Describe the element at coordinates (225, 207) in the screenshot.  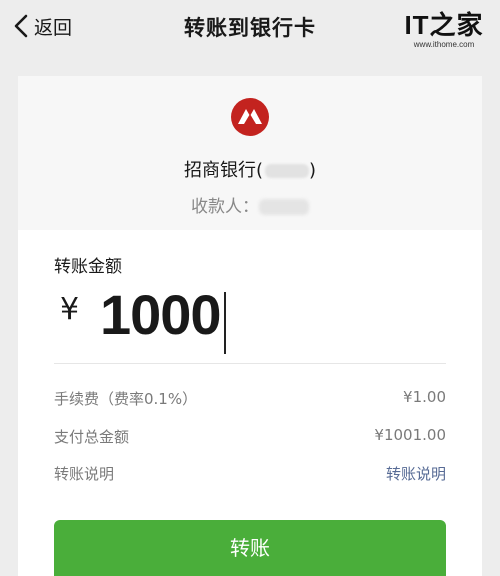
I see `payee-label: 收款人：` at that location.